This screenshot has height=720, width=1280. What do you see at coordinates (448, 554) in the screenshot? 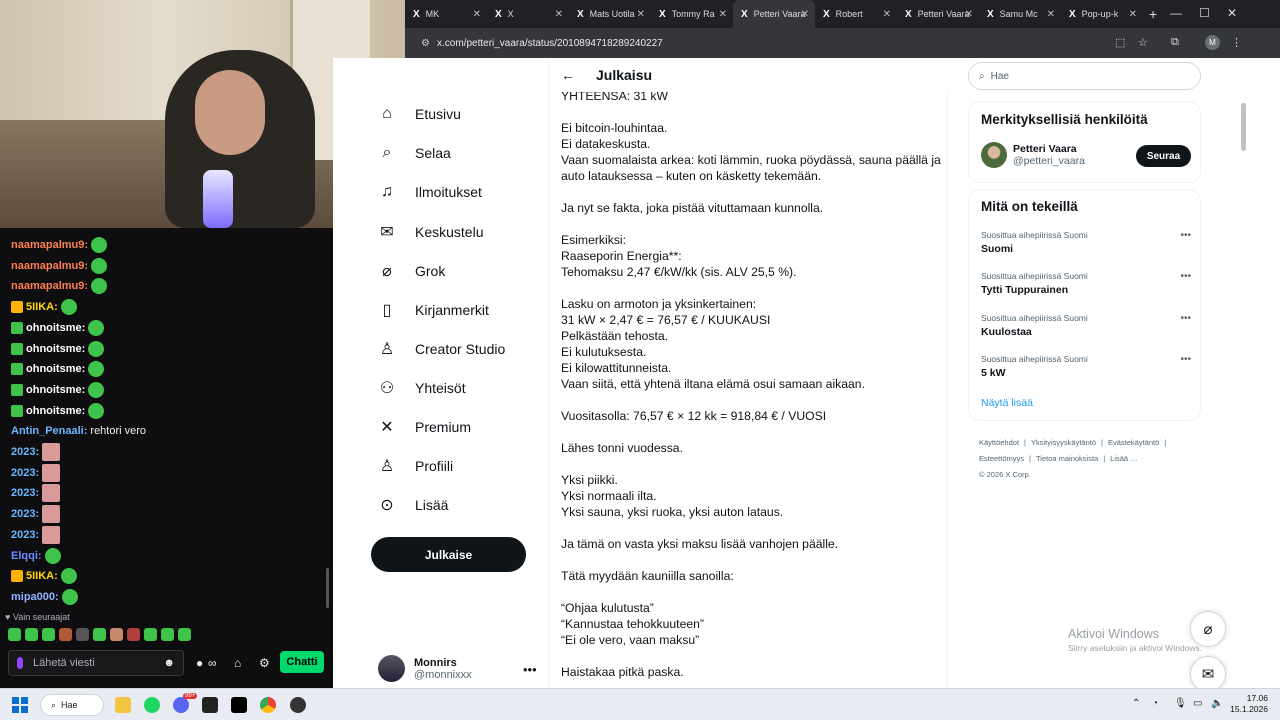
I see `post-button: Julkaise` at bounding box center [448, 554].